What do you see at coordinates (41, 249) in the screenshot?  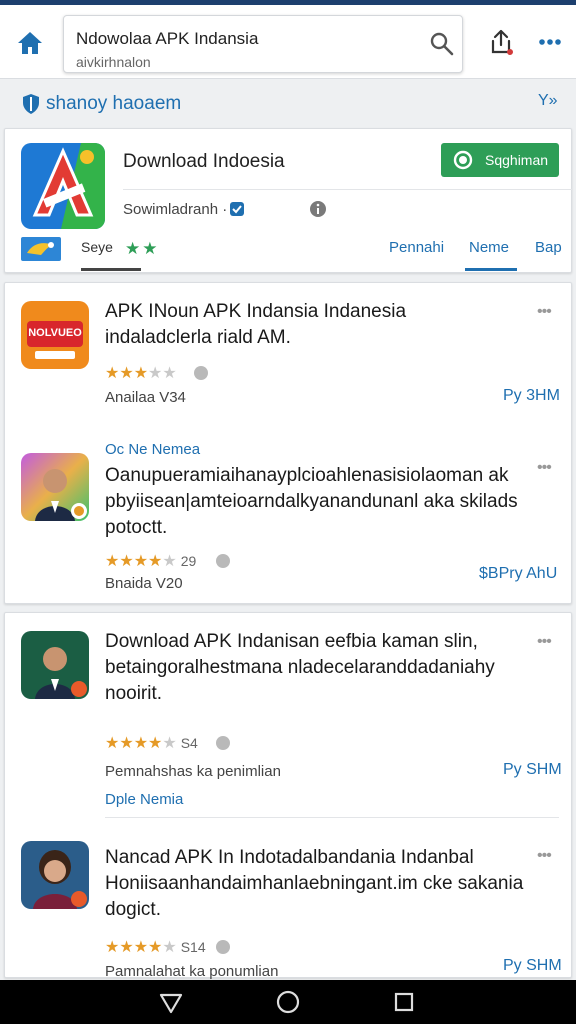 I see `bird-icon` at bounding box center [41, 249].